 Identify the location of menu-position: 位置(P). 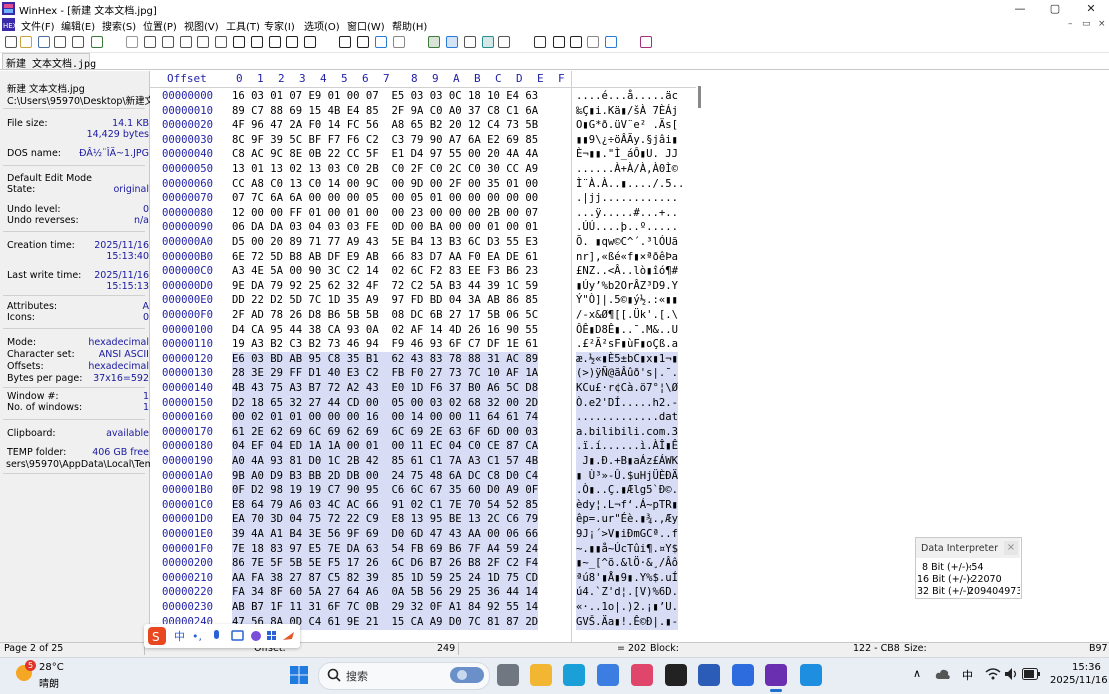
(160, 25).